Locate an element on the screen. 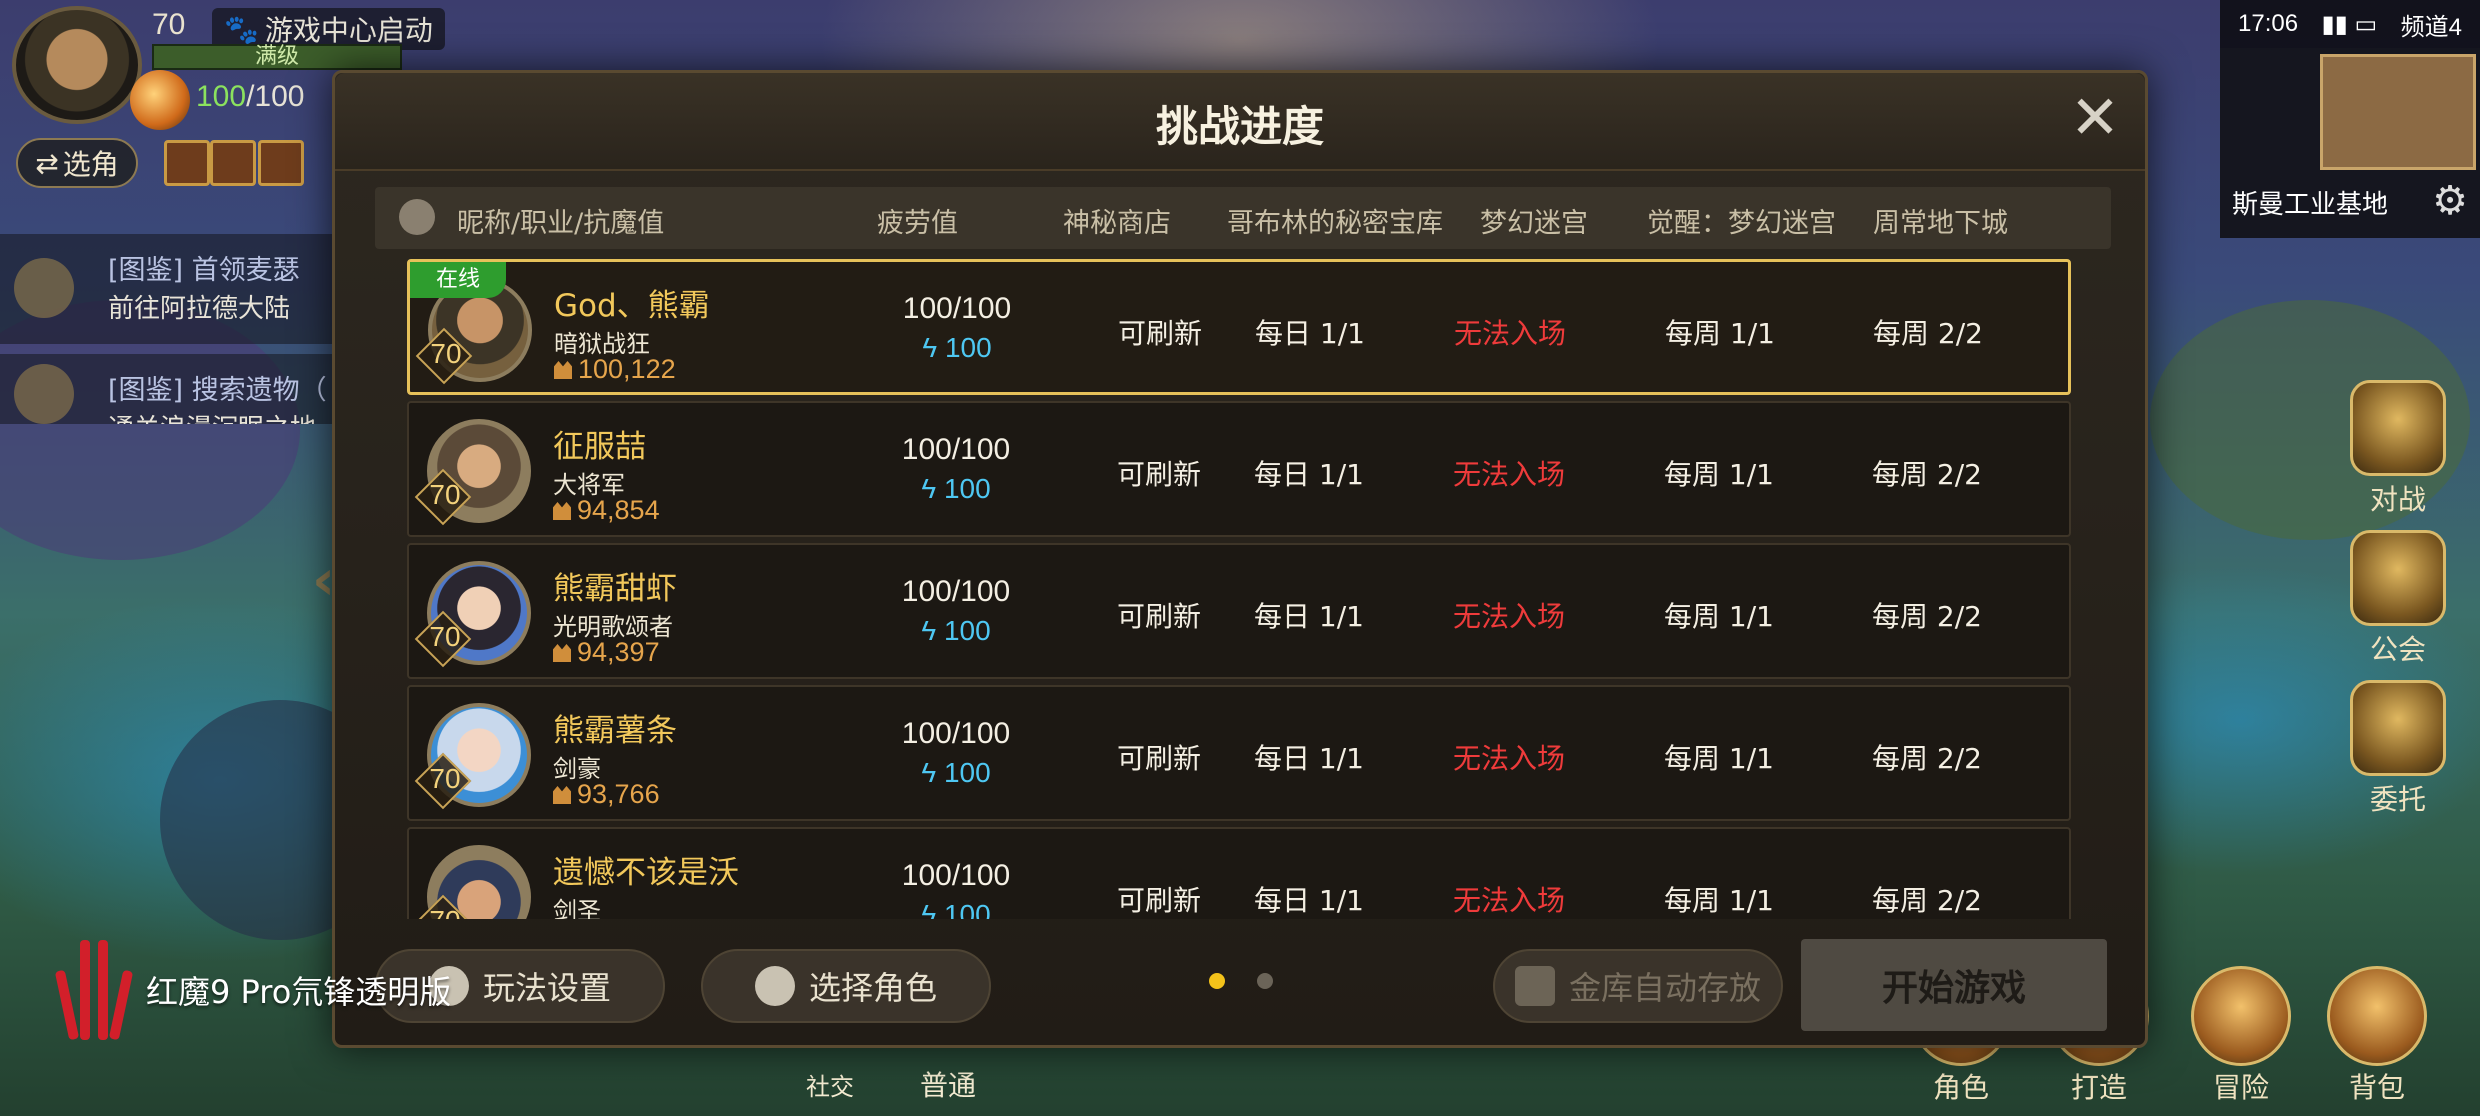 The image size is (2480, 1116). select-character-button: 选择角色 is located at coordinates (846, 986).